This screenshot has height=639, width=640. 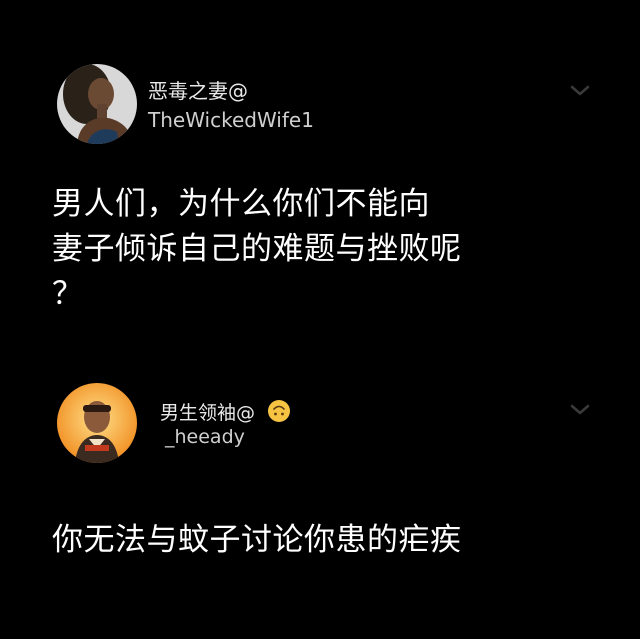 I want to click on tweet-text-line: 男人们，为什么你们不能向, so click(x=241, y=204).